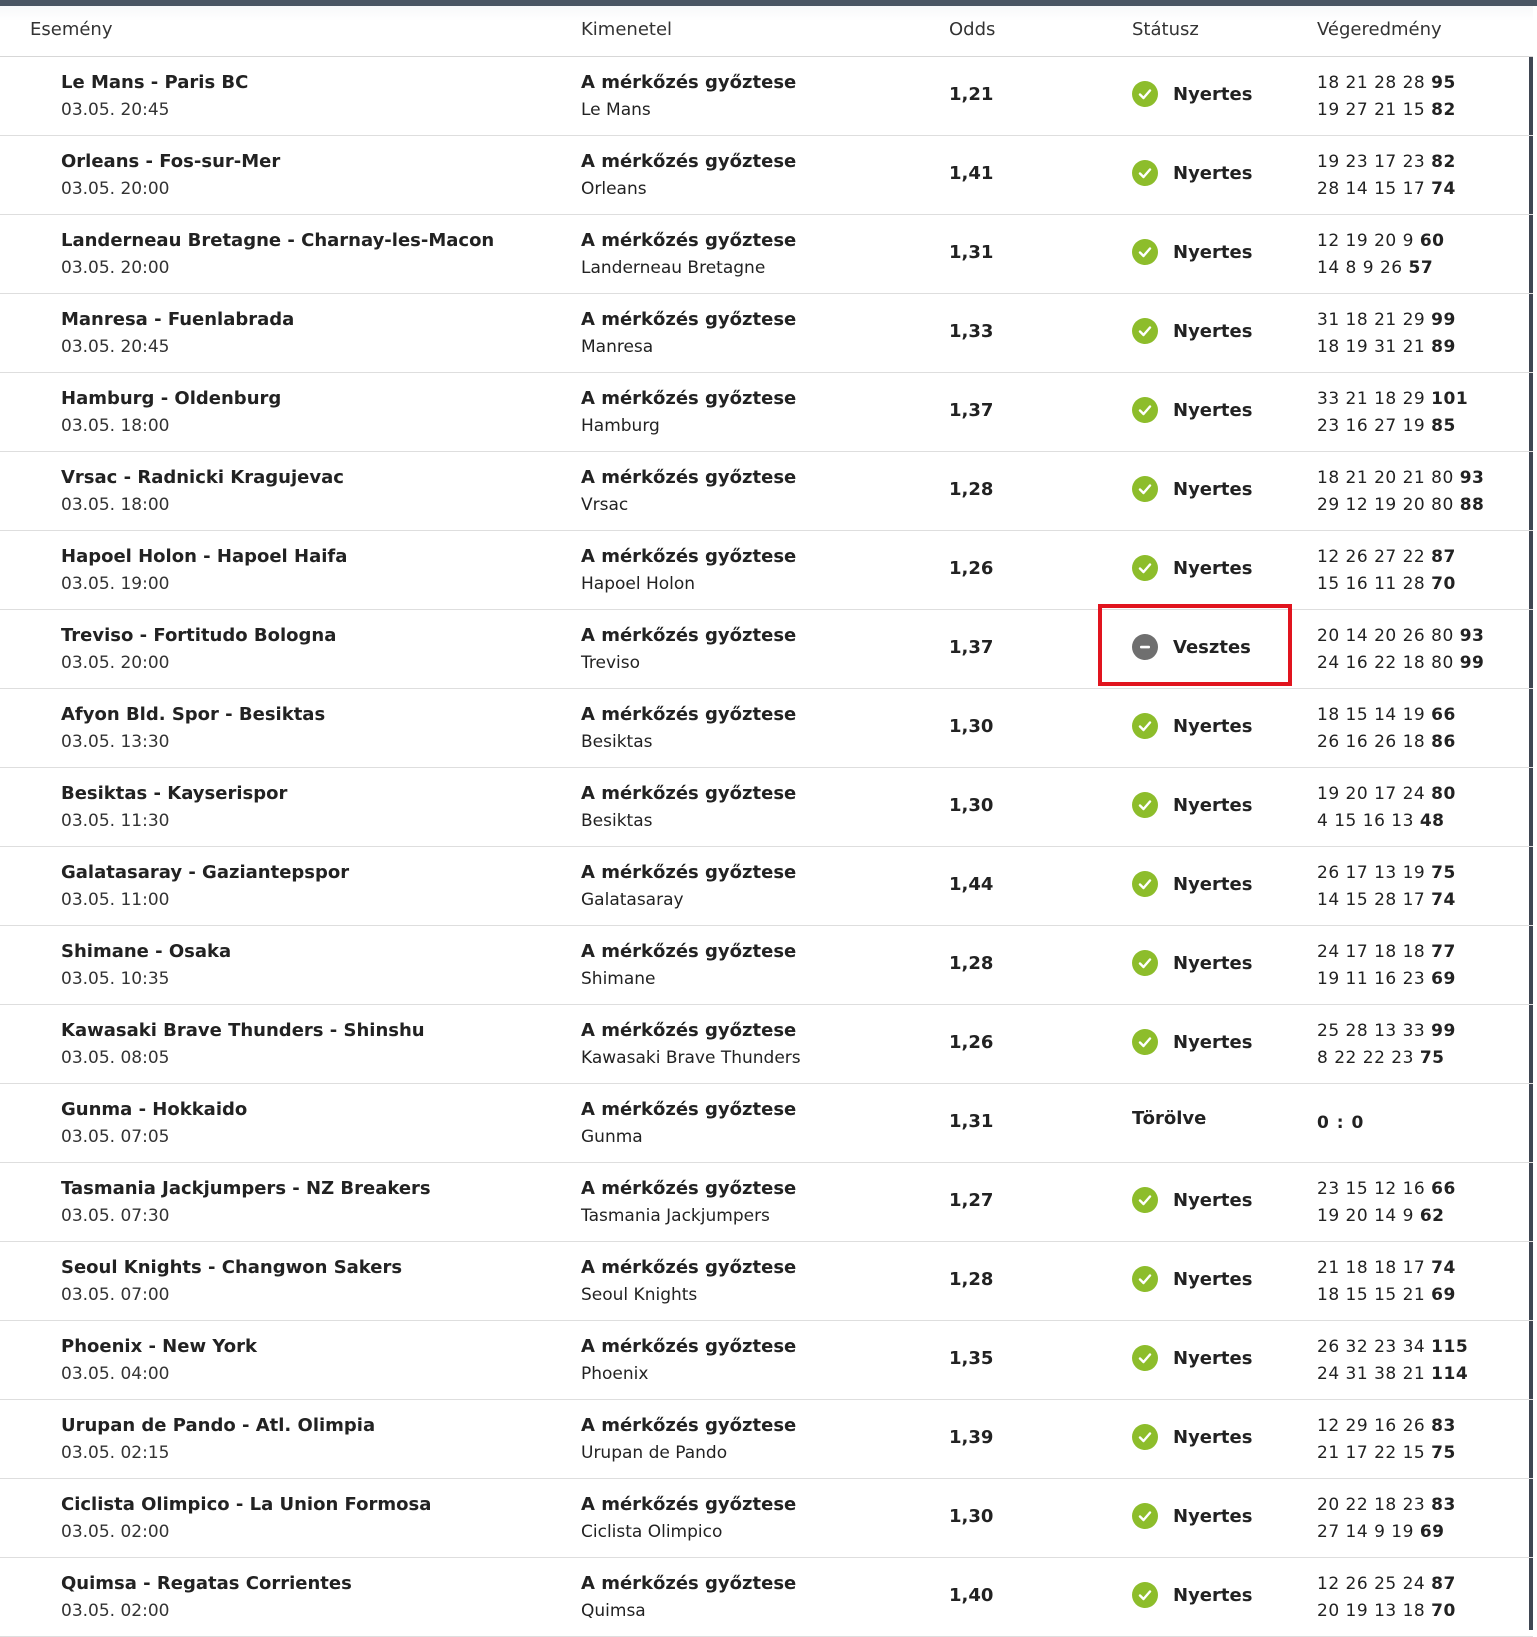  I want to click on event-date: 03.05. 04:00, so click(115, 1374).